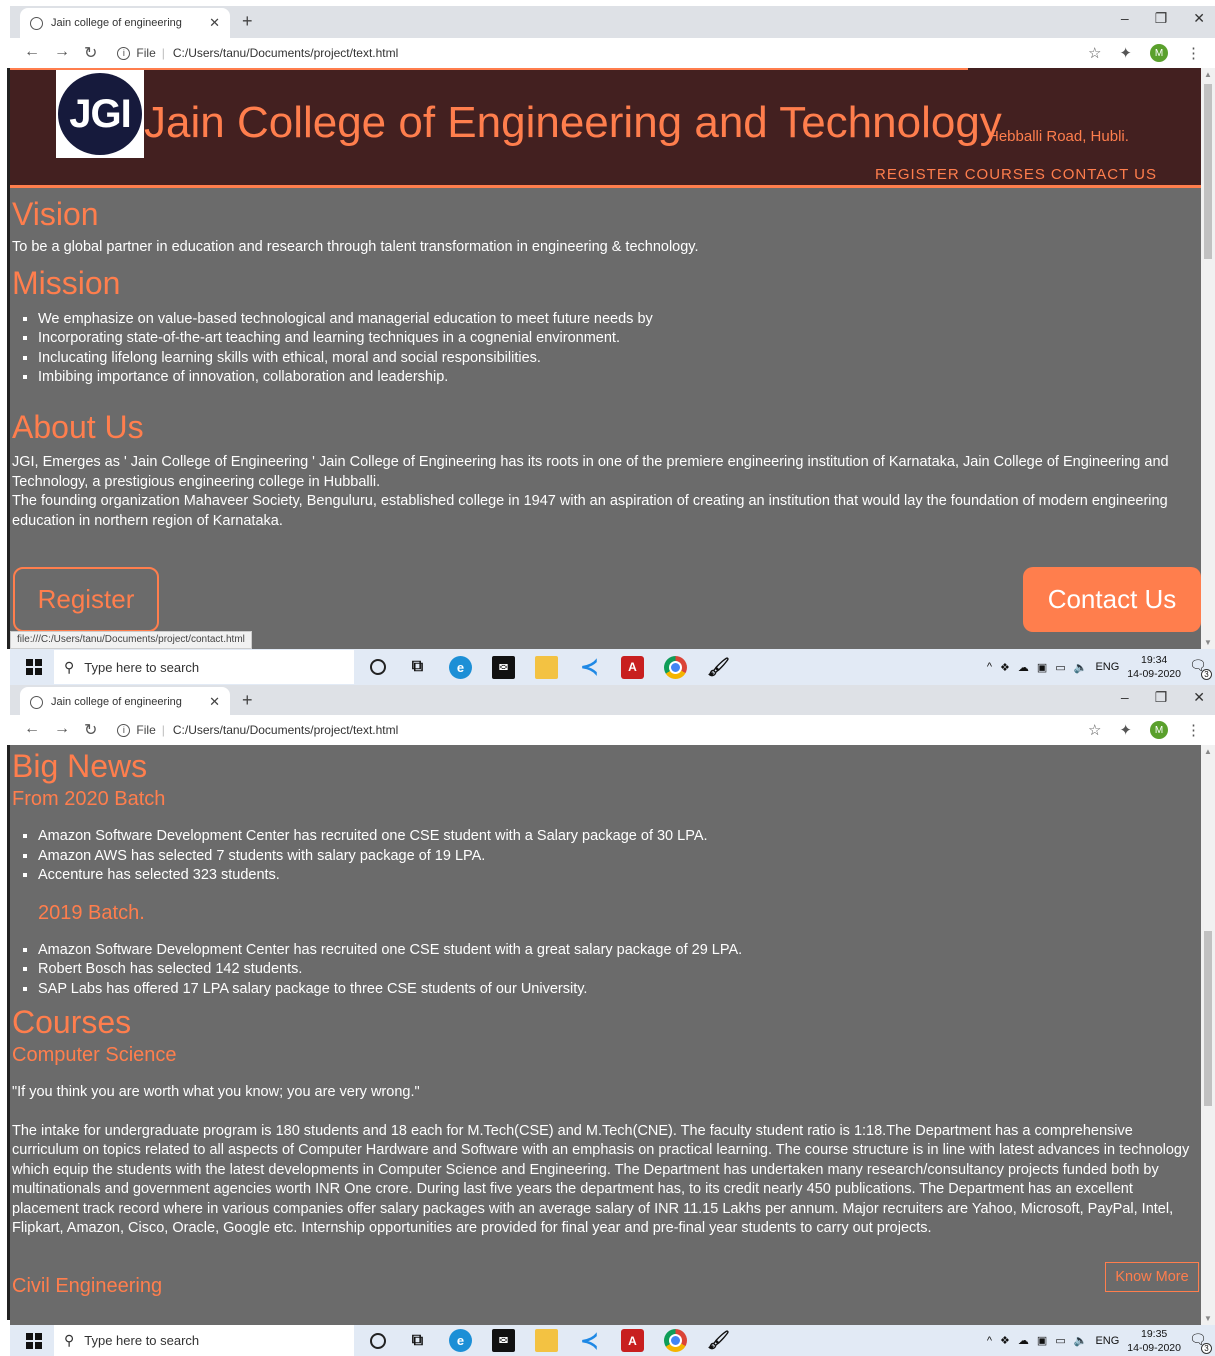  What do you see at coordinates (618, 876) in the screenshot?
I see `list-item: Accenture has selected 323 students.` at bounding box center [618, 876].